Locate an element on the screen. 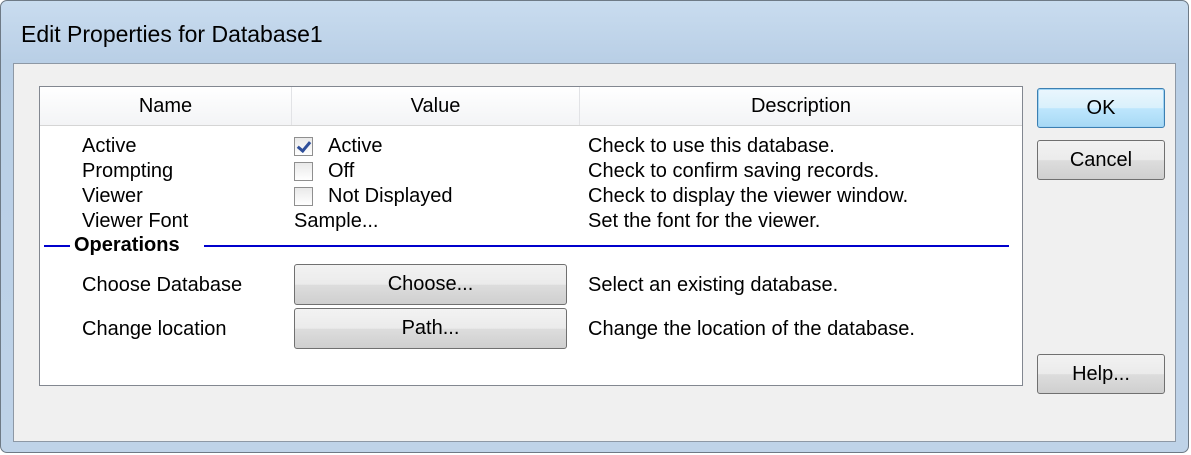 The width and height of the screenshot is (1191, 455). prompting-value-label: Off is located at coordinates (341, 171).